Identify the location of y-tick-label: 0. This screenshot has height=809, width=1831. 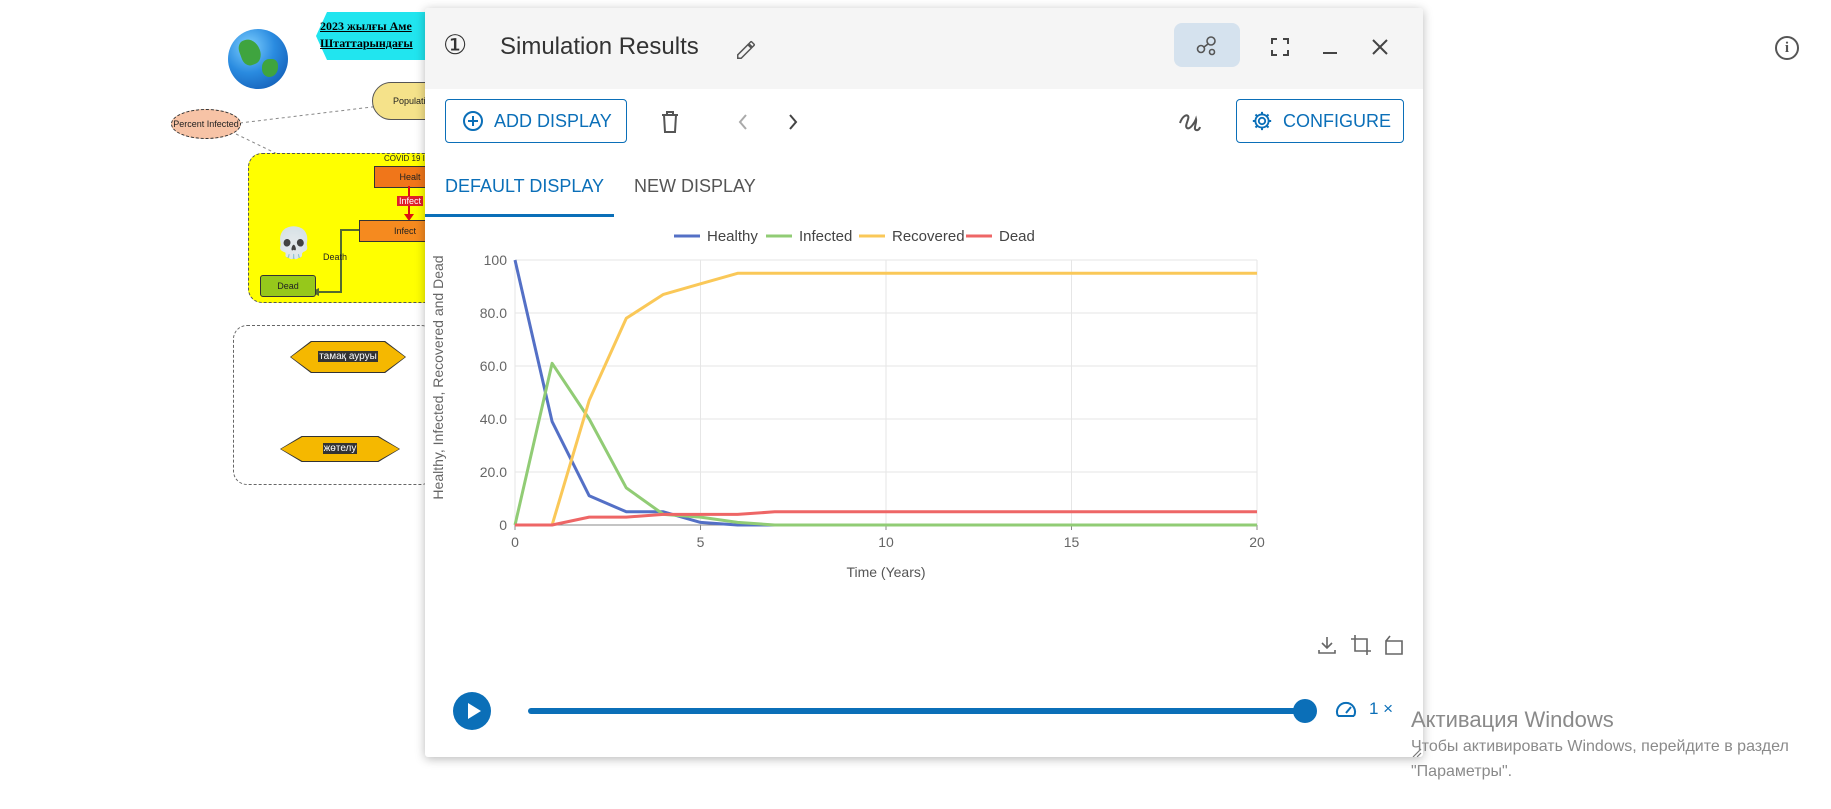
(503, 525).